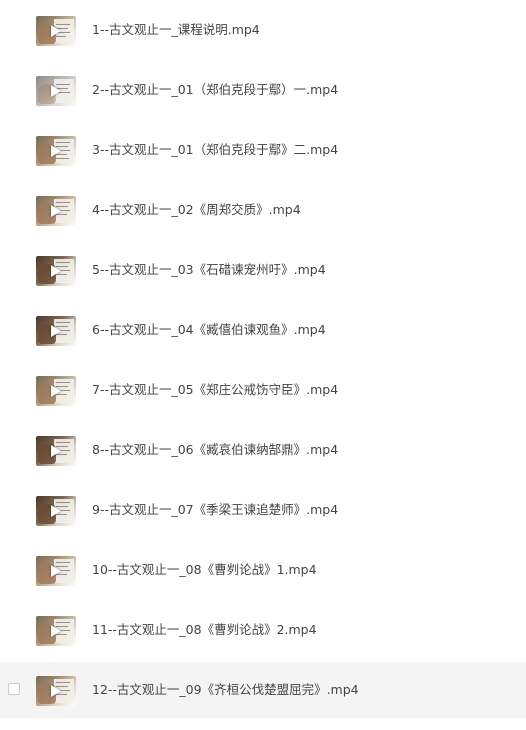 The image size is (526, 730). What do you see at coordinates (215, 150) in the screenshot?
I see `file-name: 3--古文观止一_01（郑伯克段于鄢》二.mp4` at bounding box center [215, 150].